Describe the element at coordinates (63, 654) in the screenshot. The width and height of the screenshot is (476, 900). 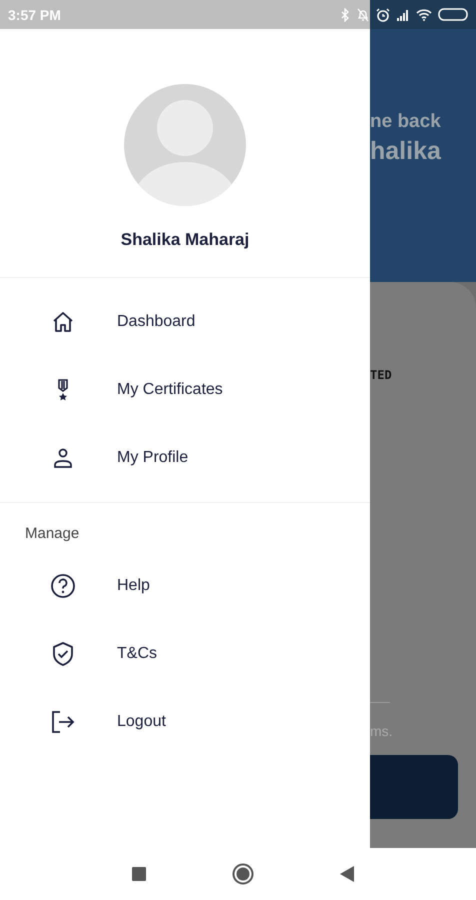
I see `shield-check-icon` at that location.